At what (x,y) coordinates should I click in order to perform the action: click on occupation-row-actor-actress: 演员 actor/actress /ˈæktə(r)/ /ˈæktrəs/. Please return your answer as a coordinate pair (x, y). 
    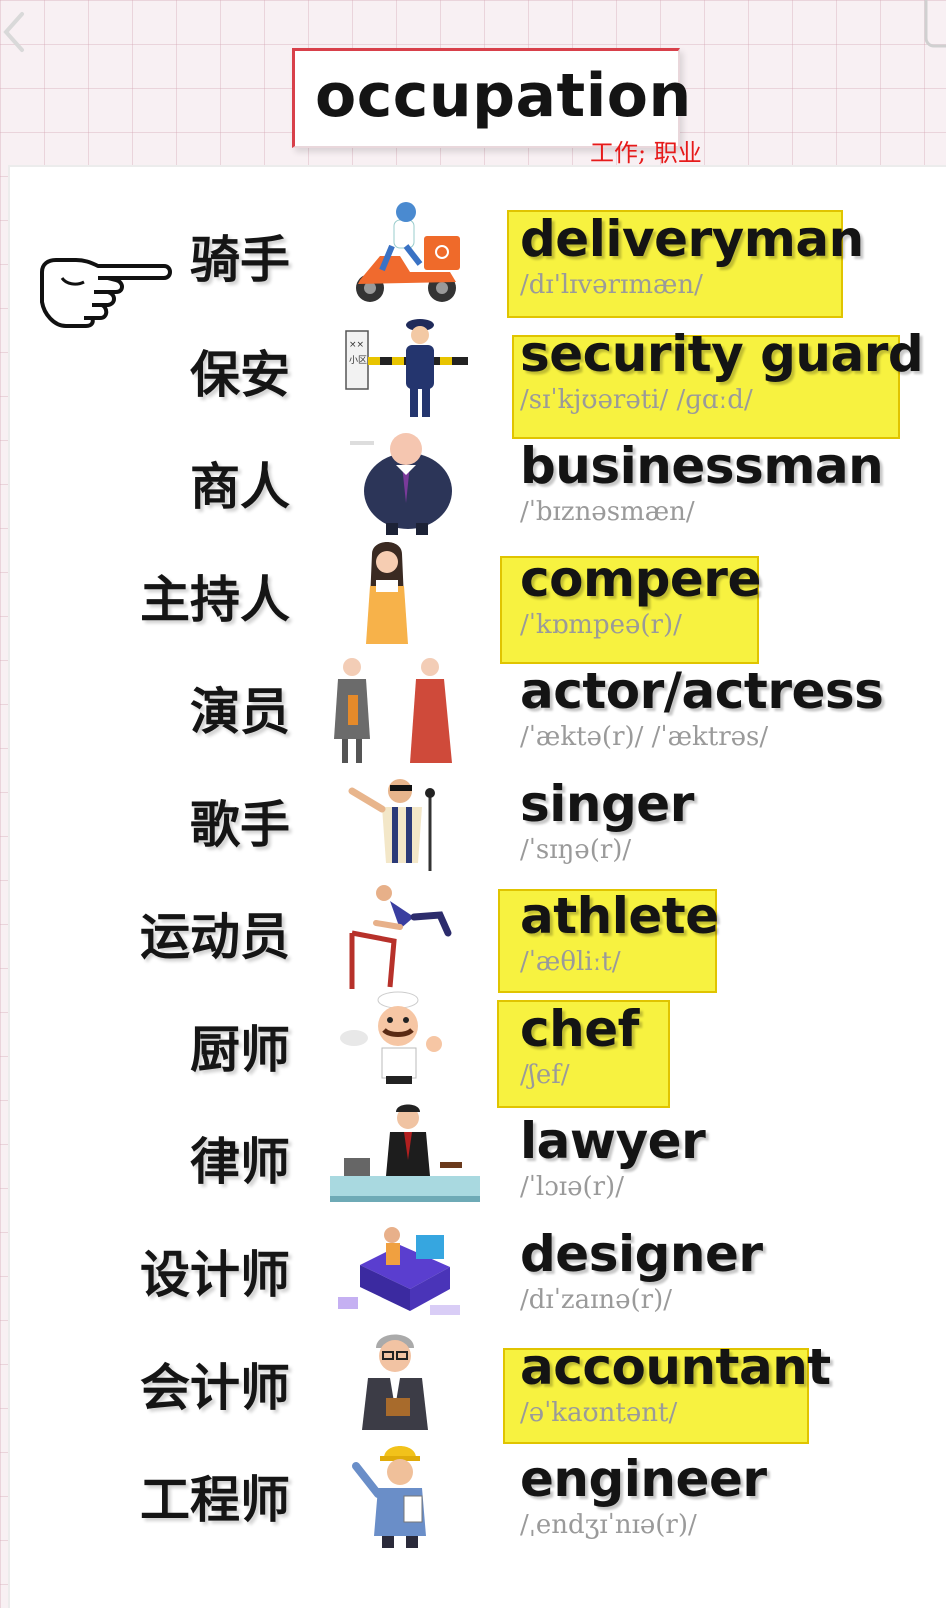
    Looking at the image, I should click on (473, 708).